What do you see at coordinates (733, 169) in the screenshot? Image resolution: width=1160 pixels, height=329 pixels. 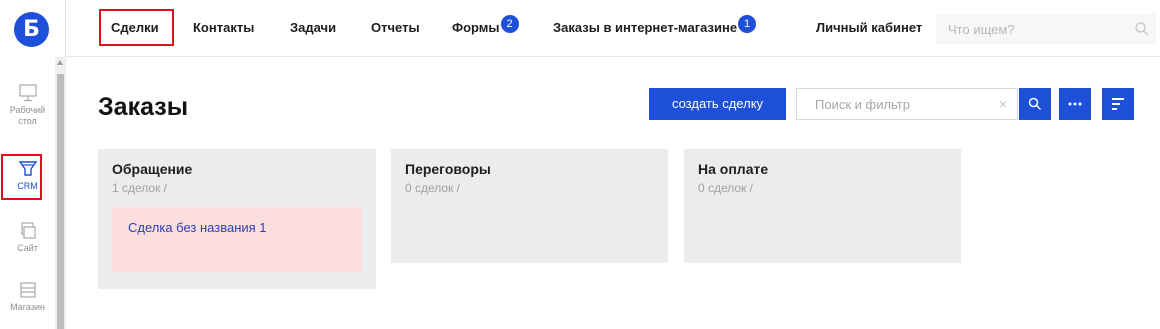 I see `column-title: На оплате` at bounding box center [733, 169].